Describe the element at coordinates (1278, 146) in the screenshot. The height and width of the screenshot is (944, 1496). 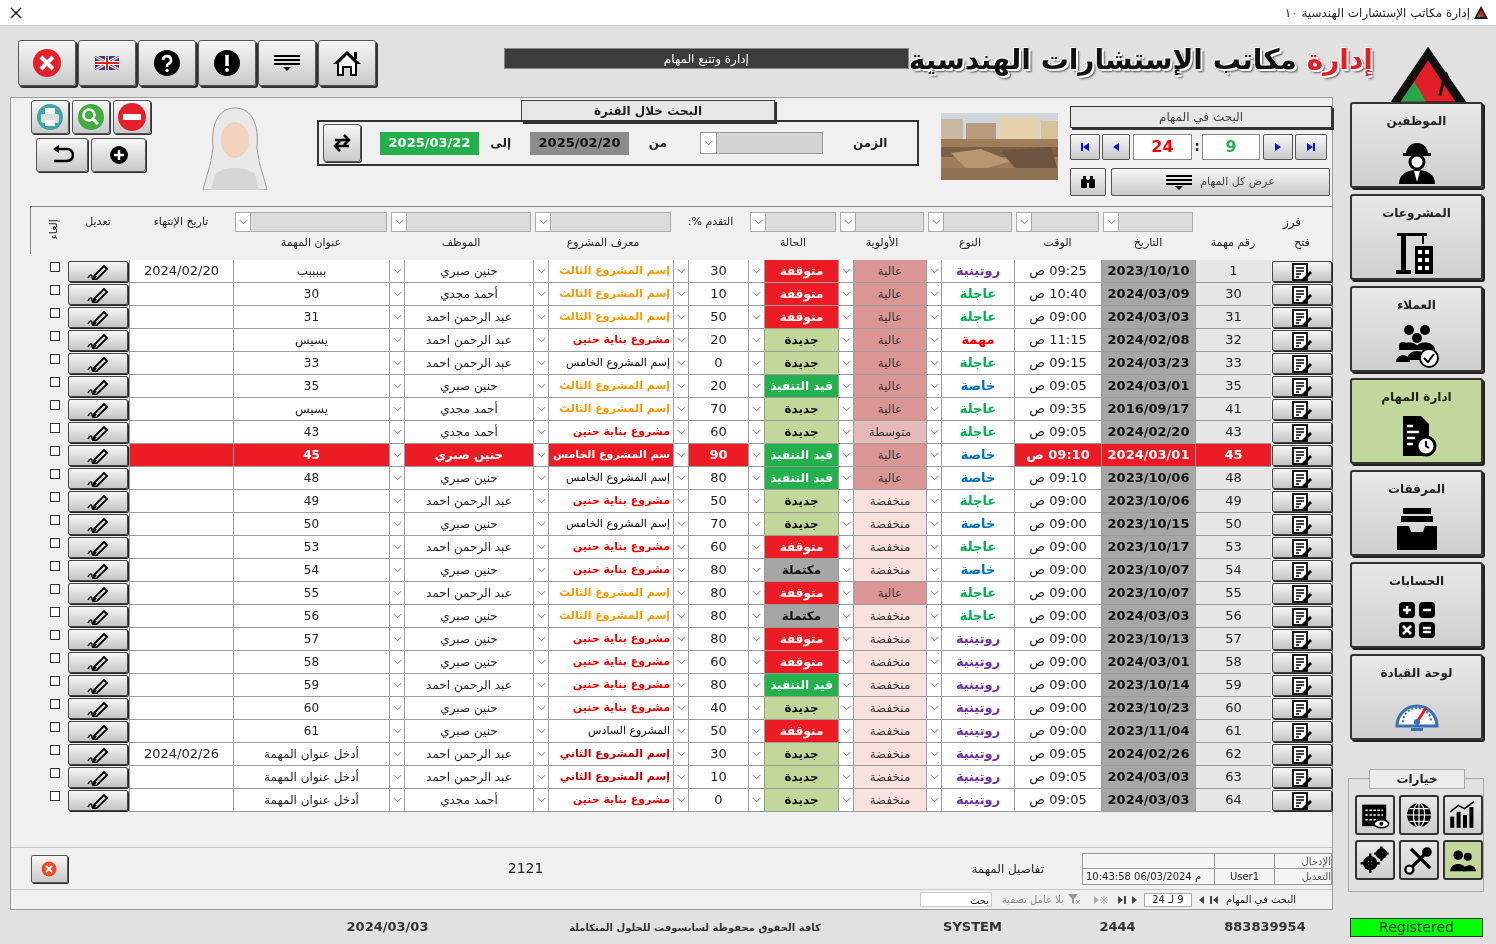
I see `next-button` at that location.